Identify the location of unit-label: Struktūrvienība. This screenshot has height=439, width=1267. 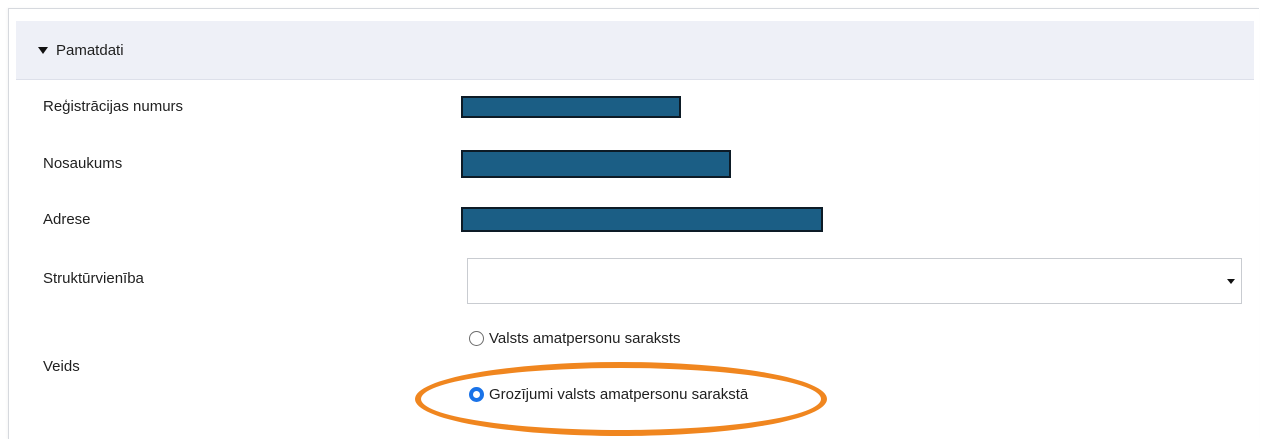
(93, 278).